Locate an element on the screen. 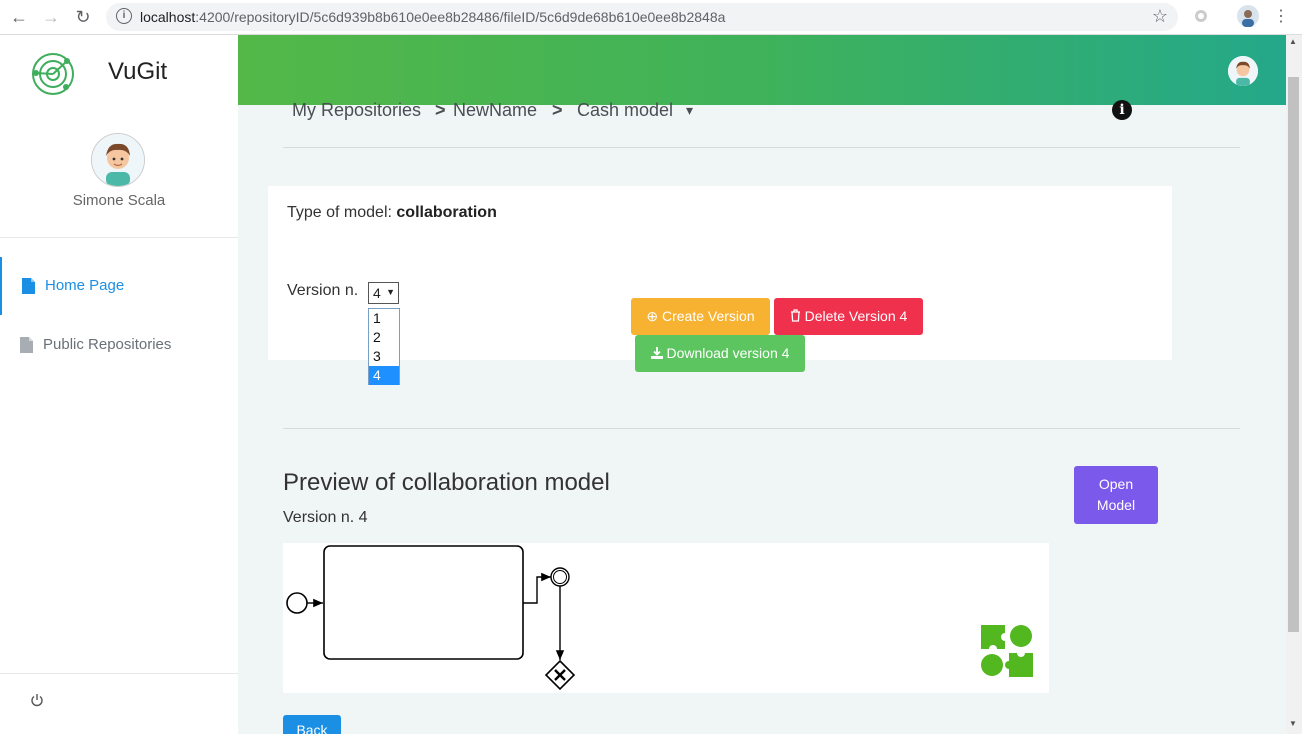  download-version-button: Download version 4 is located at coordinates (720, 353).